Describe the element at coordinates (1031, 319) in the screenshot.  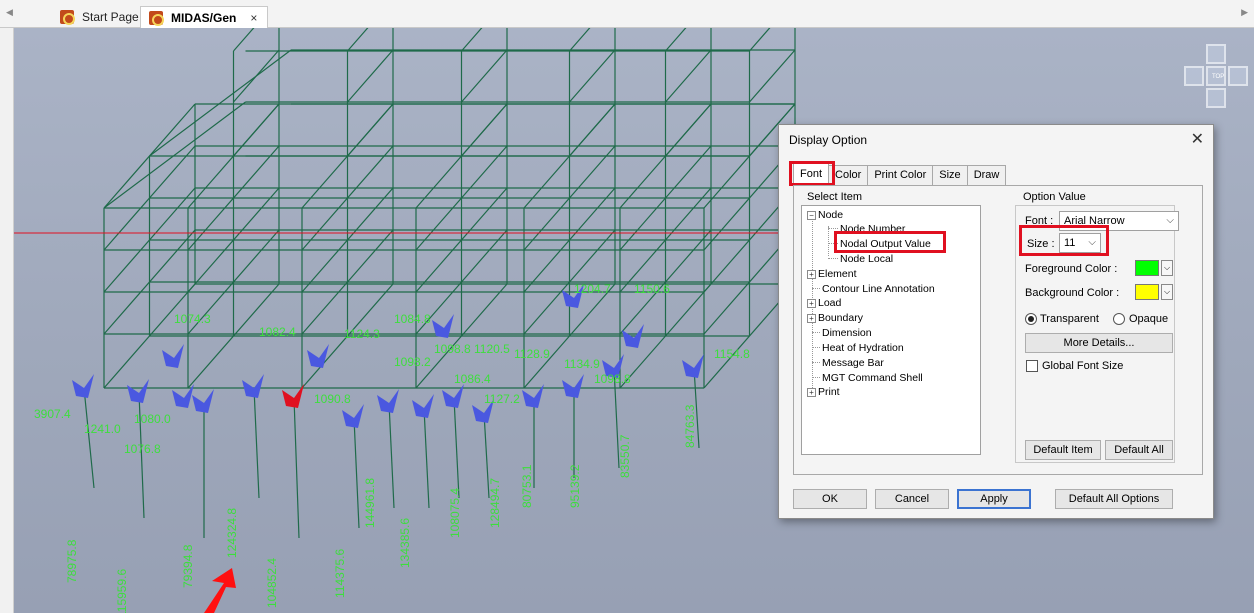
I see `transparent-radio` at that location.